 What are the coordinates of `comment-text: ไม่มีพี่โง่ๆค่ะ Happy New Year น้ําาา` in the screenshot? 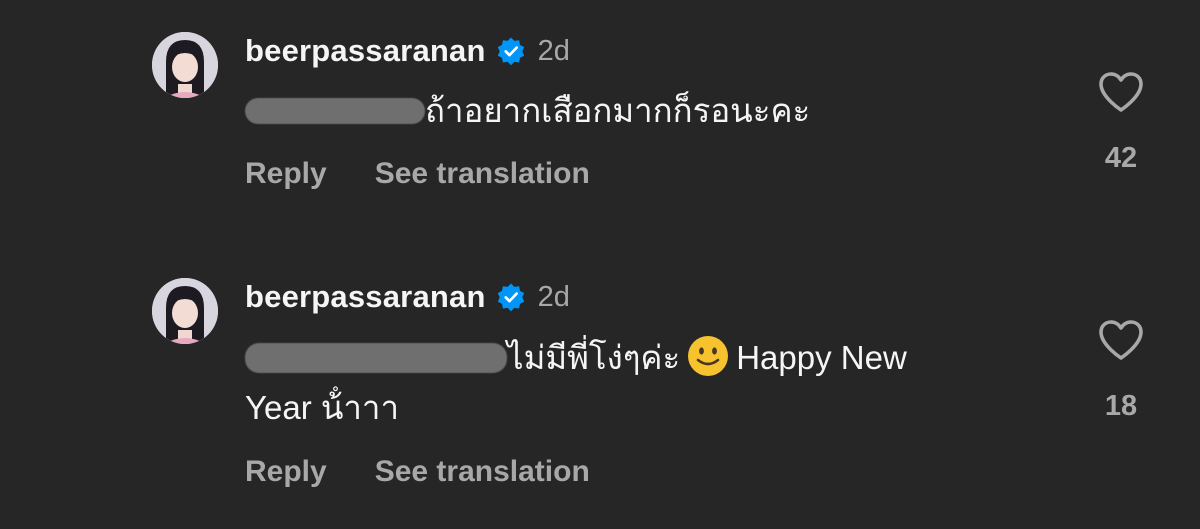 It's located at (625, 383).